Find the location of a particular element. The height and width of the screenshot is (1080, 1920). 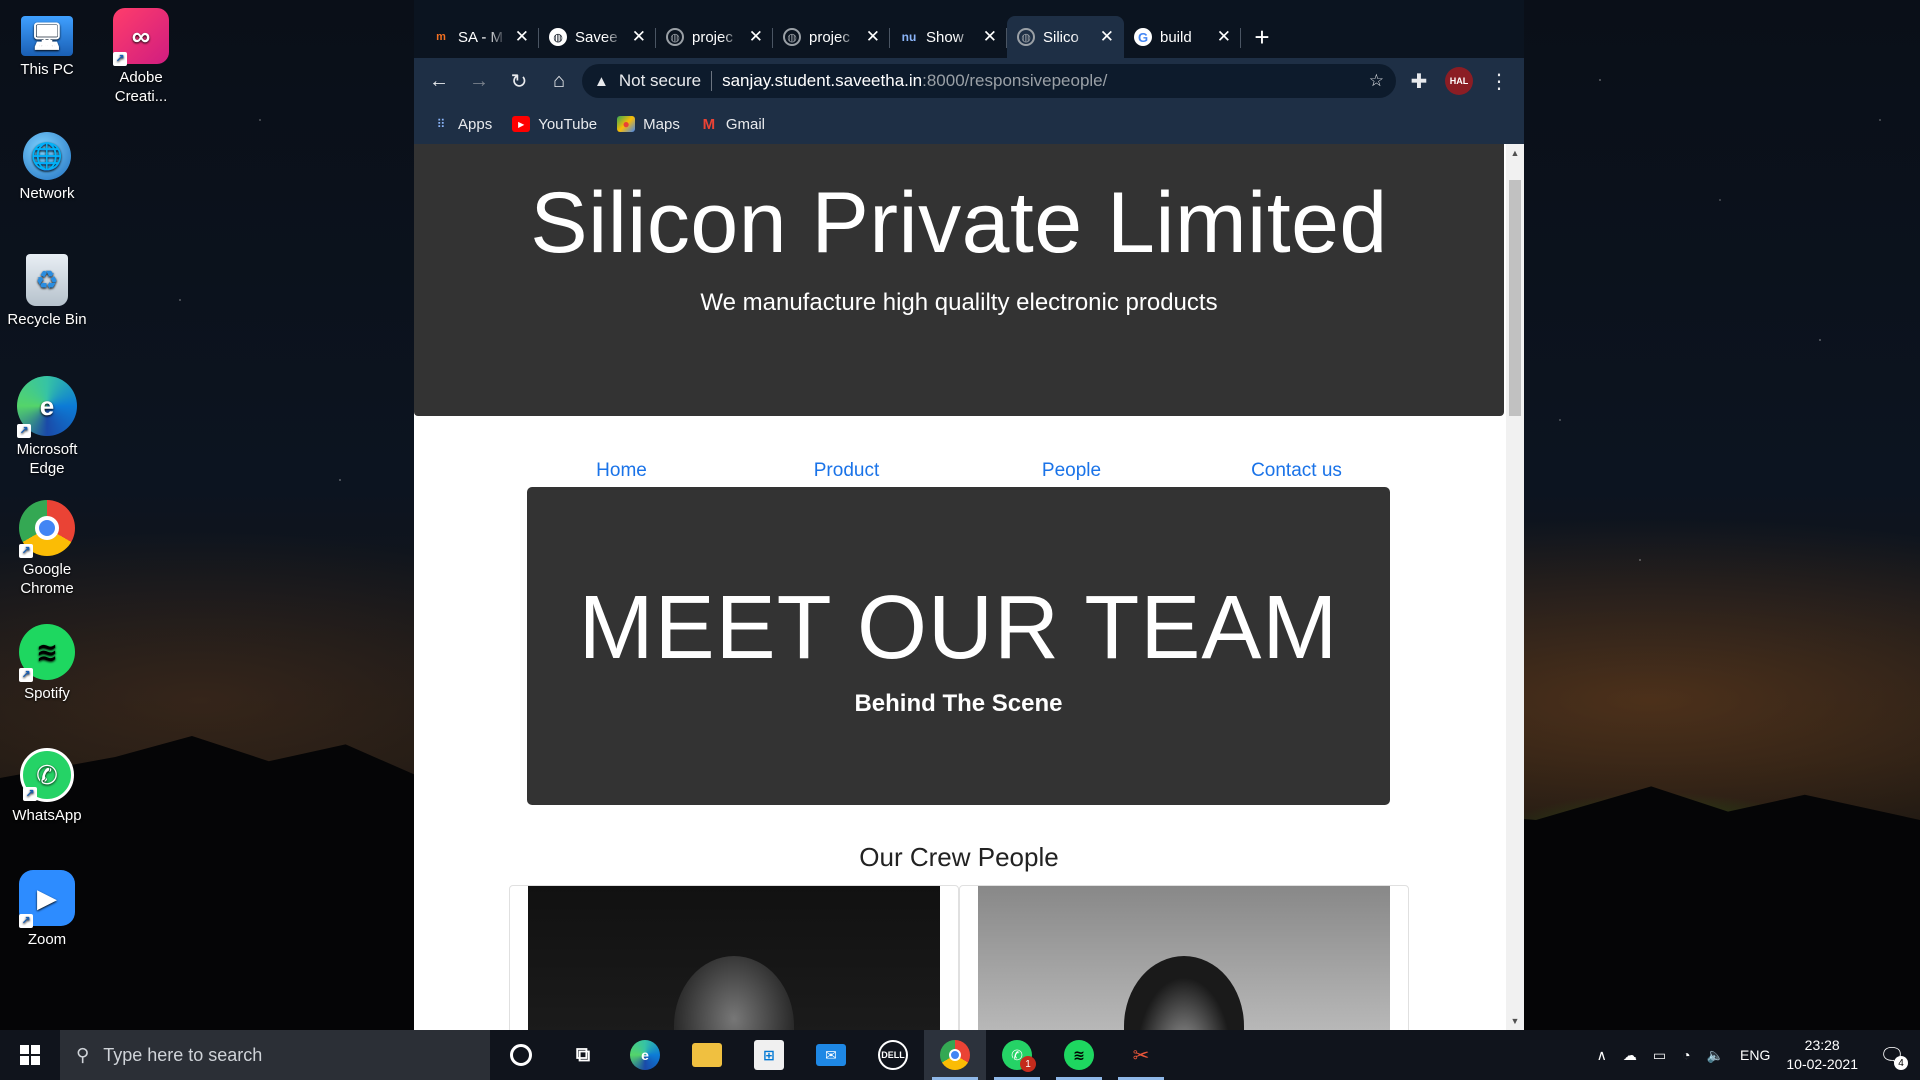

puzzle-icon: ✚ is located at coordinates (1419, 81).